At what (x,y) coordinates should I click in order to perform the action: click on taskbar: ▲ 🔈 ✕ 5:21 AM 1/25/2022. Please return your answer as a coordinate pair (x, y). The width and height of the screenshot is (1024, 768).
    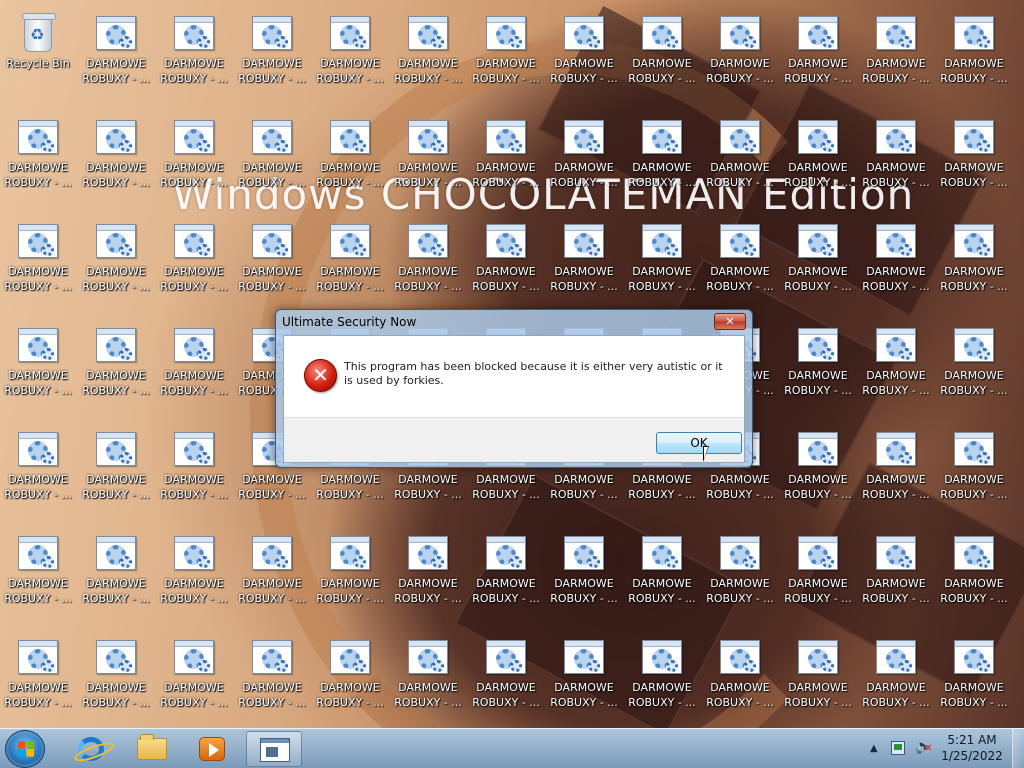
    Looking at the image, I should click on (512, 748).